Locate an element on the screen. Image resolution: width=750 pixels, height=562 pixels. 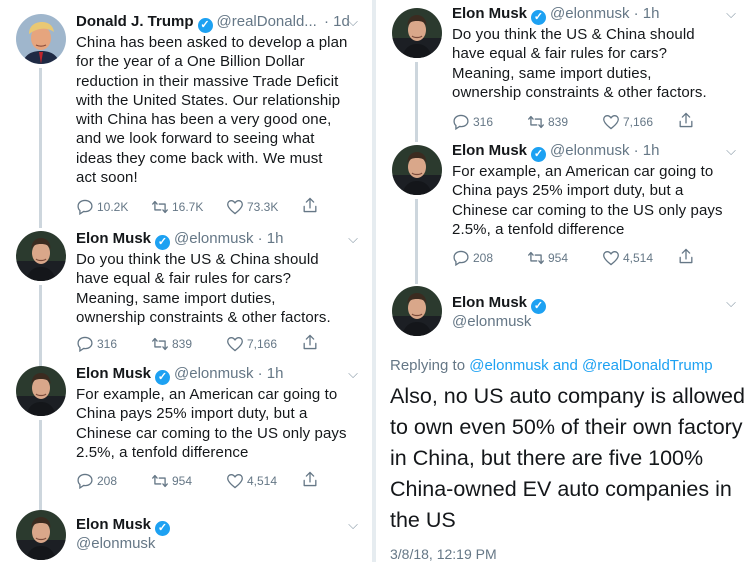
reply-count: 316 is located at coordinates (483, 121).